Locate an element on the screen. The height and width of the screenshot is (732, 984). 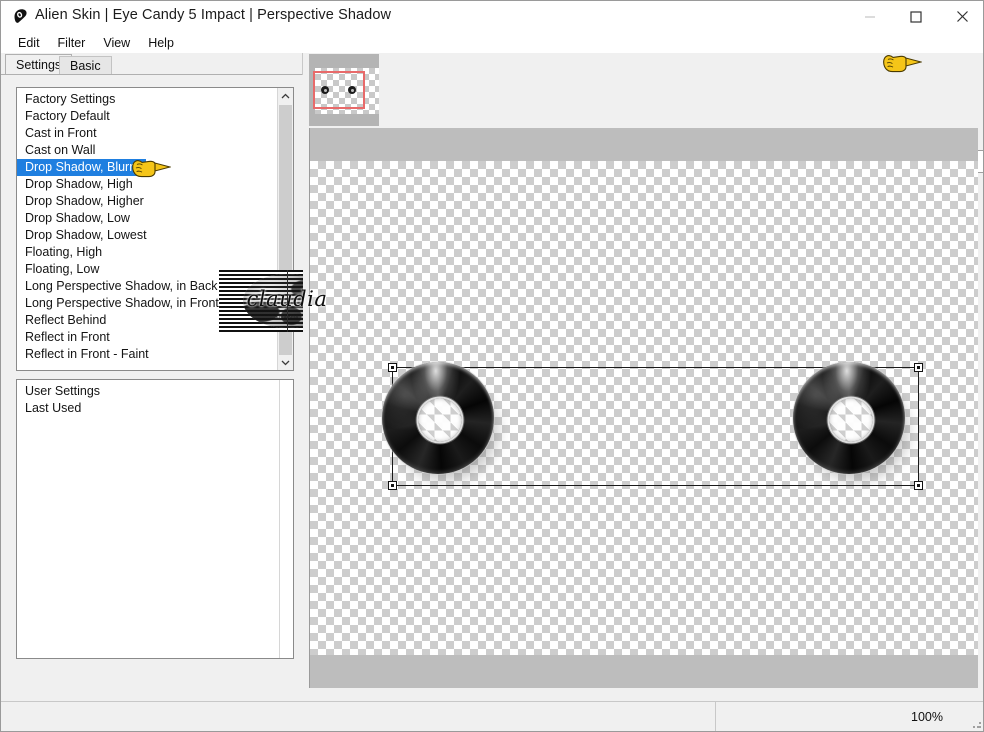
tab-strip: Settings Basic is located at coordinates (152, 64).